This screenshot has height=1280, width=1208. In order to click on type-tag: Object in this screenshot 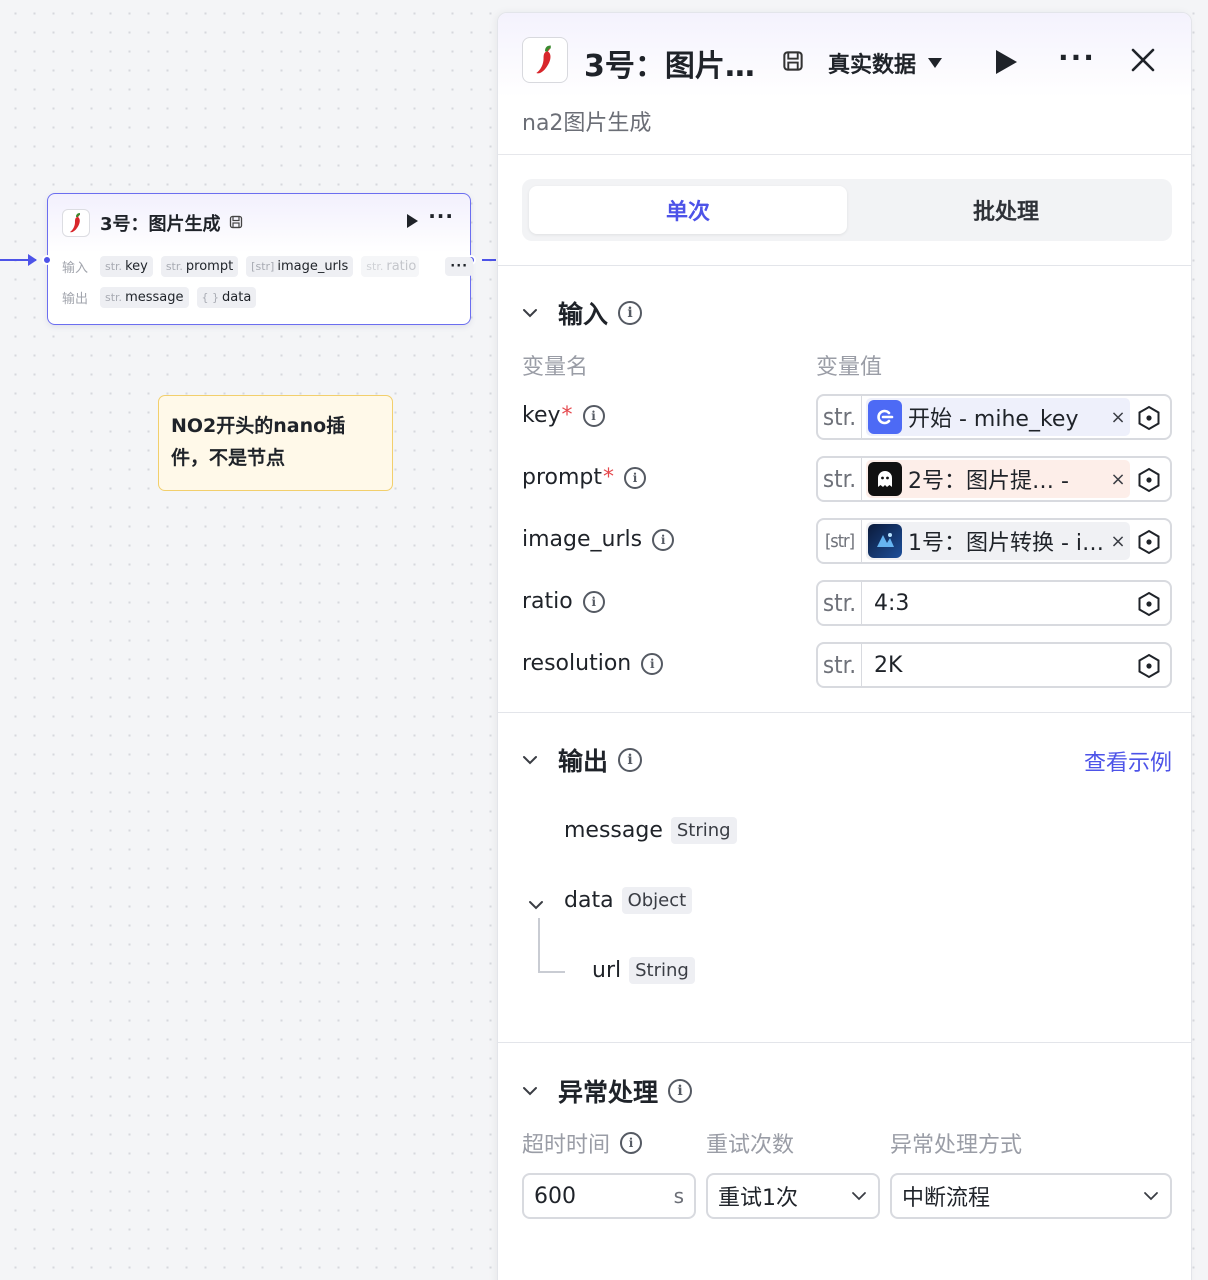, I will do `click(657, 900)`.